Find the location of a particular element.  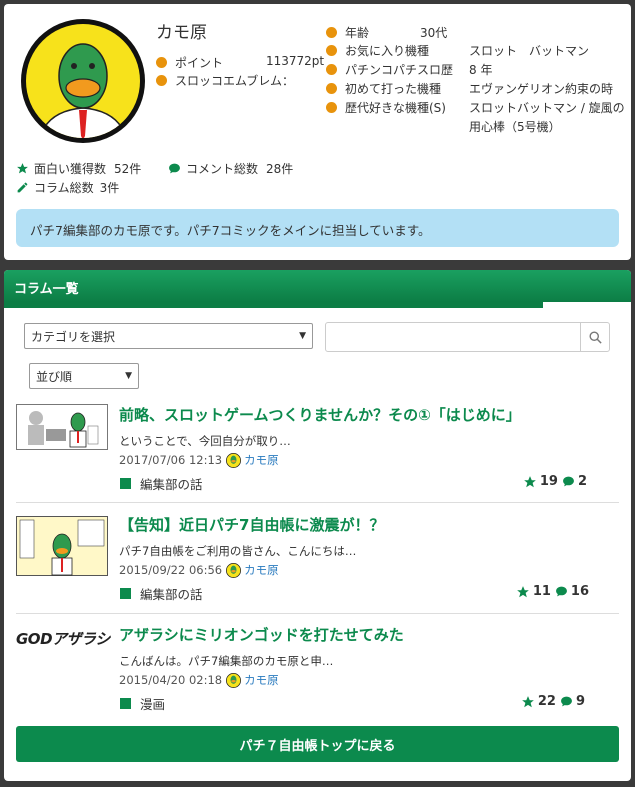

detail-all-time: 歴代好きな機種(S) is located at coordinates (386, 107).